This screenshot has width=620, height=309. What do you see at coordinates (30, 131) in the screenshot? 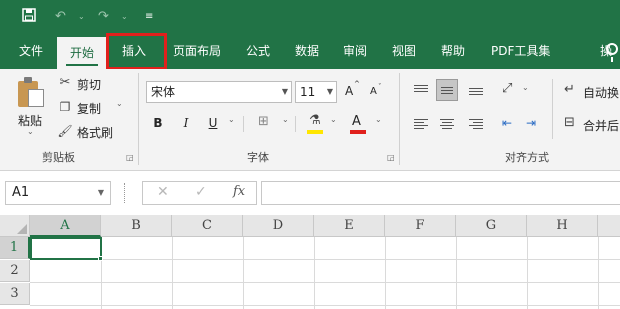
I see `paste-dropdown-icon: ⌄` at bounding box center [30, 131].